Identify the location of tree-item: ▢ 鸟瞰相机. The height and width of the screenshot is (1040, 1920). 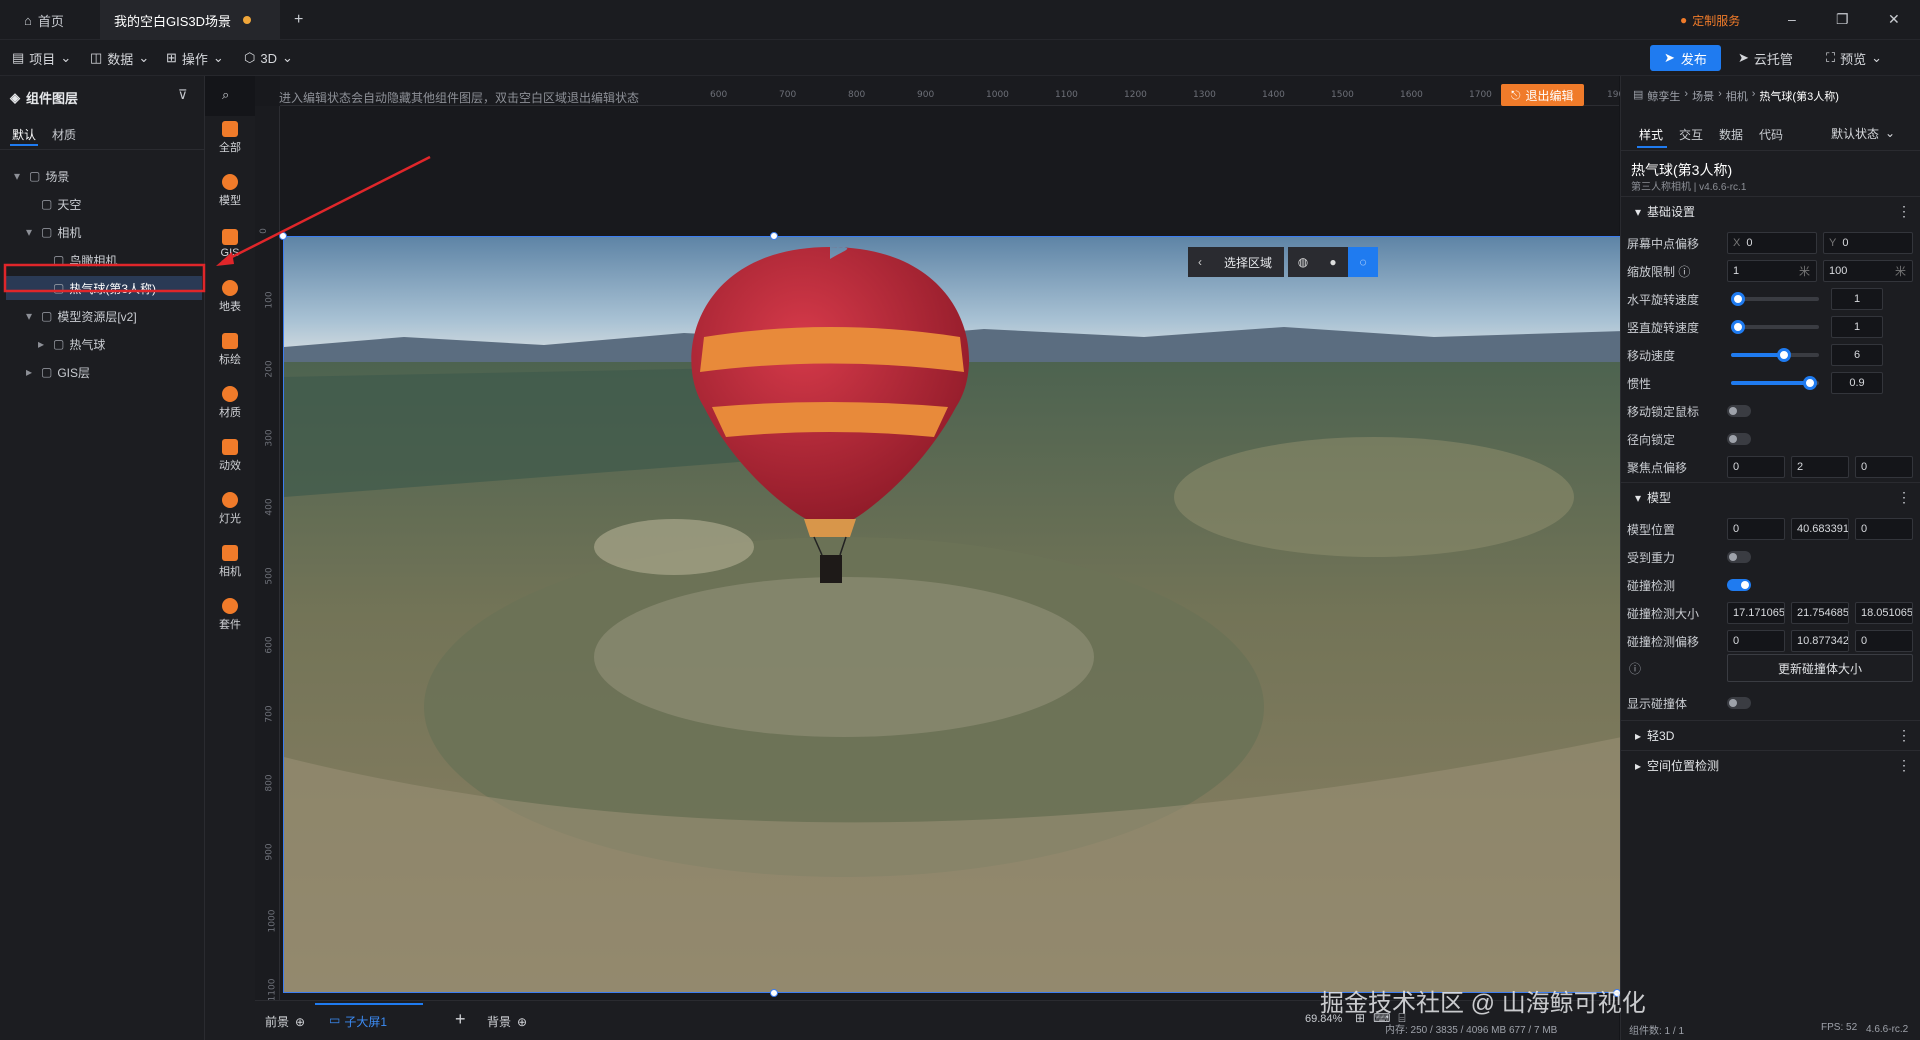
(104, 260).